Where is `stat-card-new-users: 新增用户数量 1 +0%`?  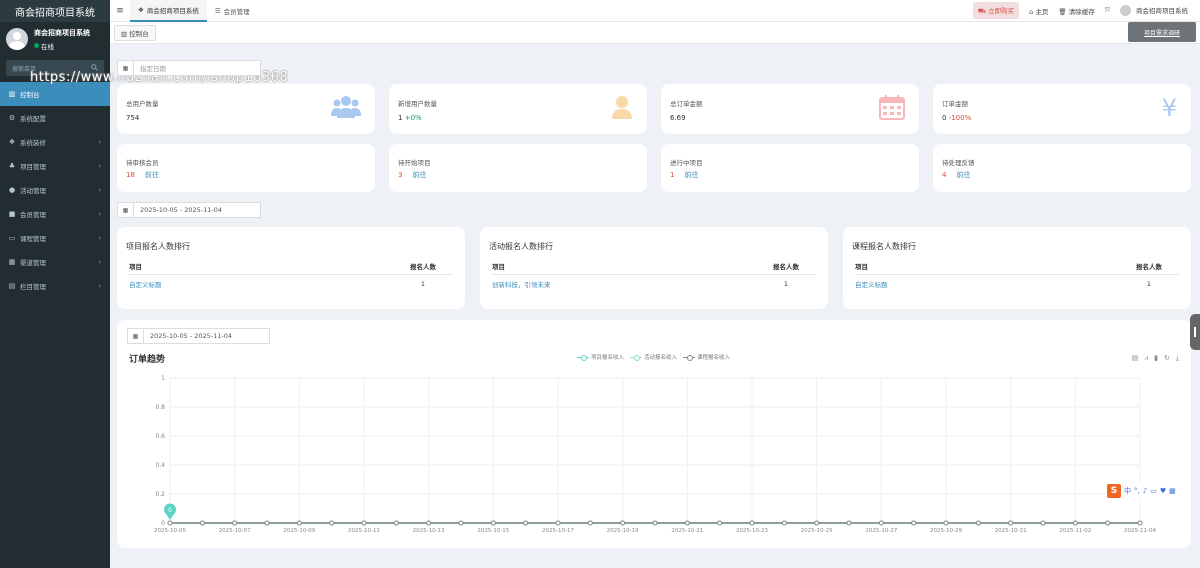
stat-card-new-users: 新增用户数量 1 +0% is located at coordinates (518, 109).